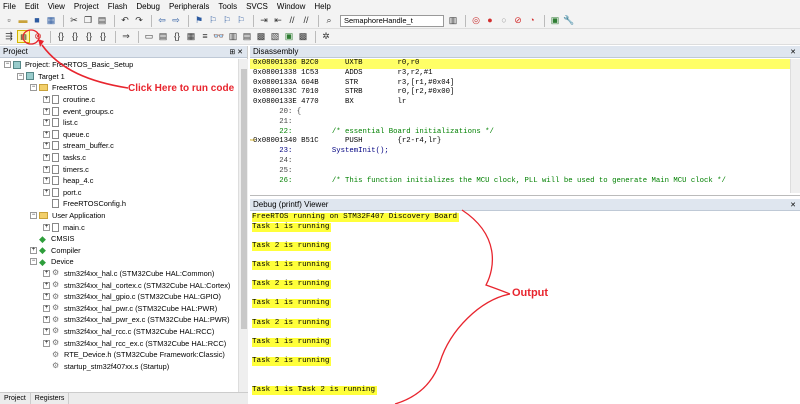  Describe the element at coordinates (119, 146) in the screenshot. I see `tree-item: + stream_buffer.c` at that location.